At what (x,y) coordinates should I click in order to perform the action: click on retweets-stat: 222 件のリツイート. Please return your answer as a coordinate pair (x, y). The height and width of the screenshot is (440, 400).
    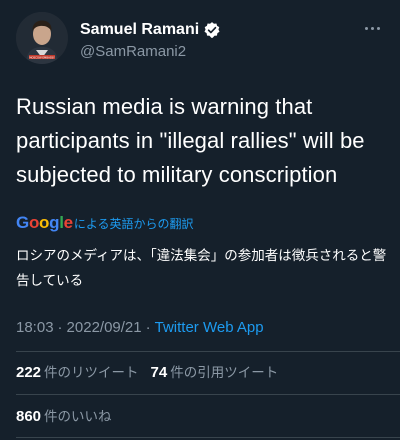
    Looking at the image, I should click on (77, 371).